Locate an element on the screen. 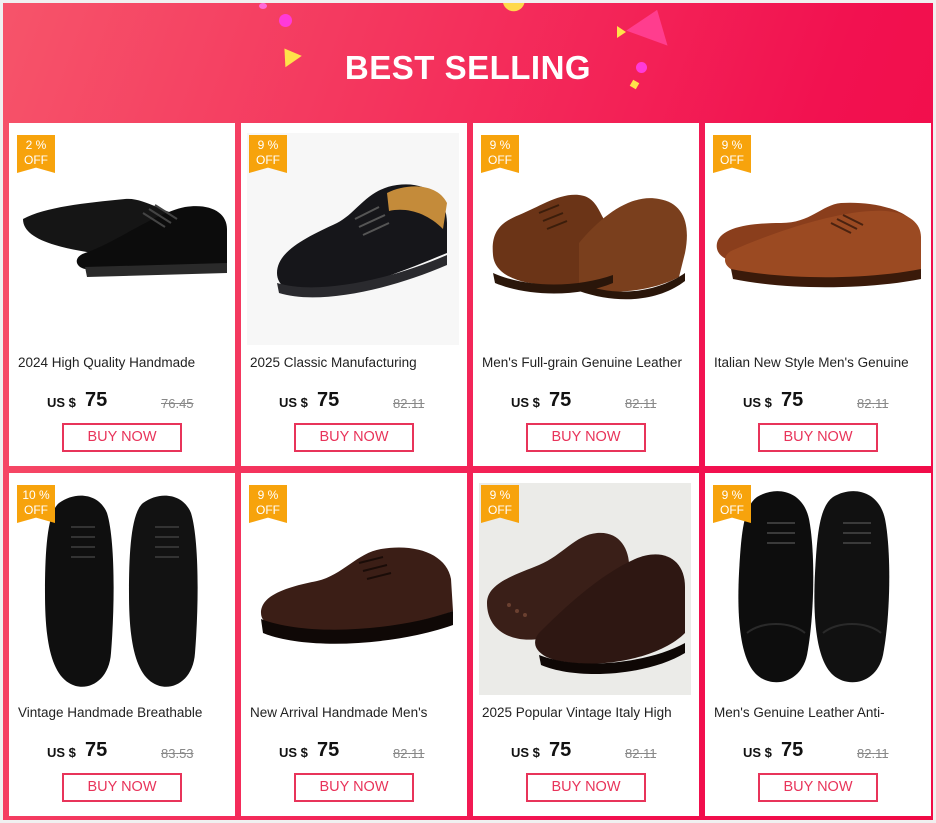  product-name: Men's Genuine Leather Anti- is located at coordinates (819, 712).